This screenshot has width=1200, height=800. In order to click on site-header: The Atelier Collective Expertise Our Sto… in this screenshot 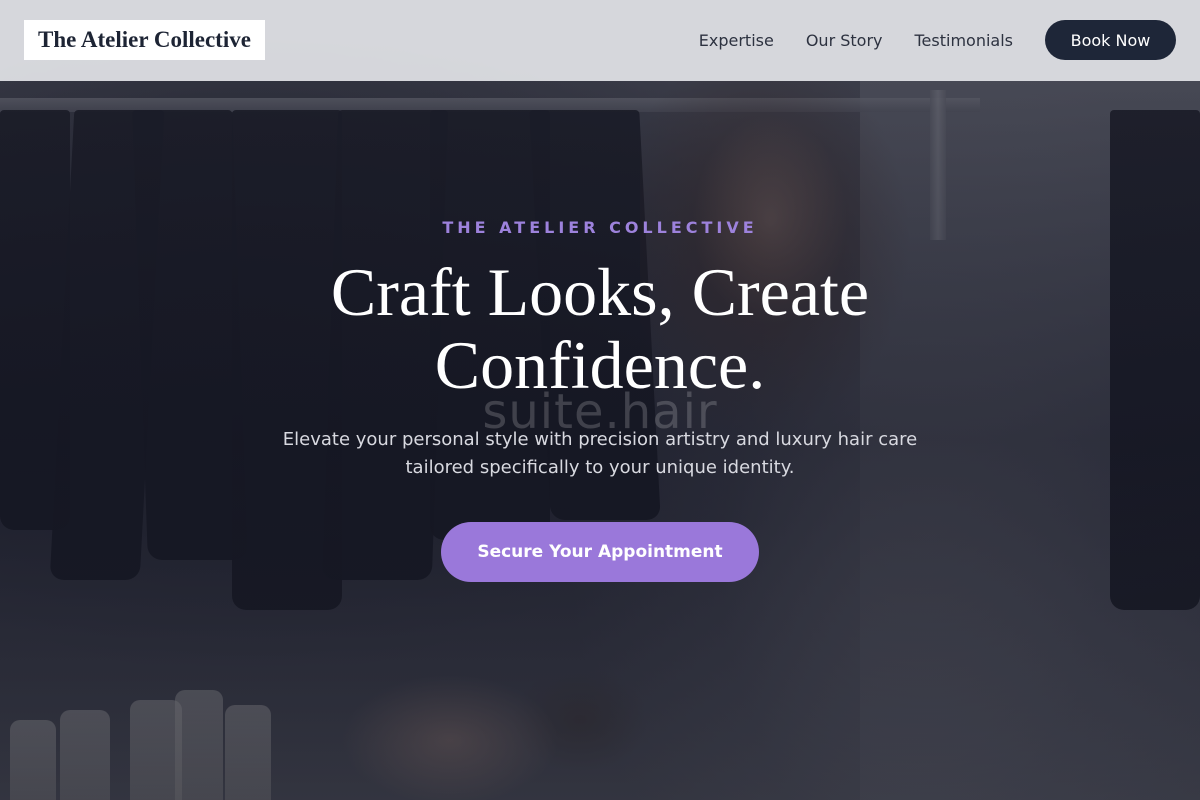, I will do `click(600, 40)`.